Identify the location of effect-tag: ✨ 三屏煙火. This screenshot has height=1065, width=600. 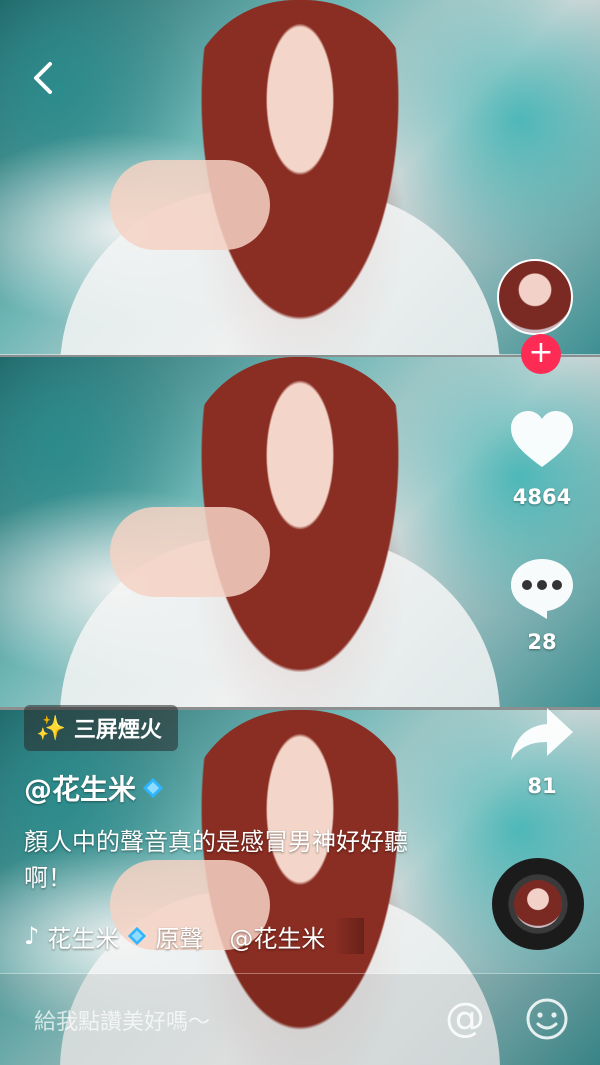
(101, 728).